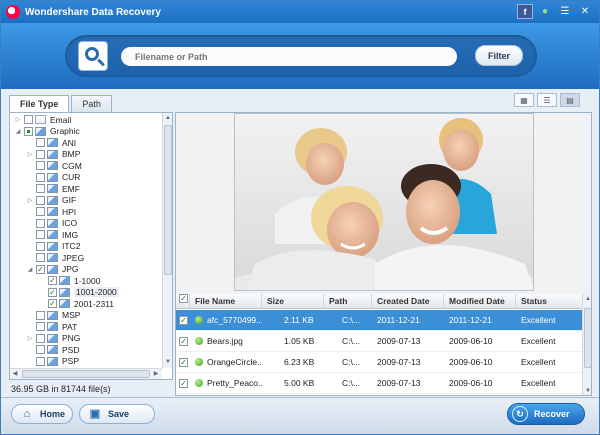 This screenshot has height=435, width=600. I want to click on close-icon: ✕, so click(585, 11).